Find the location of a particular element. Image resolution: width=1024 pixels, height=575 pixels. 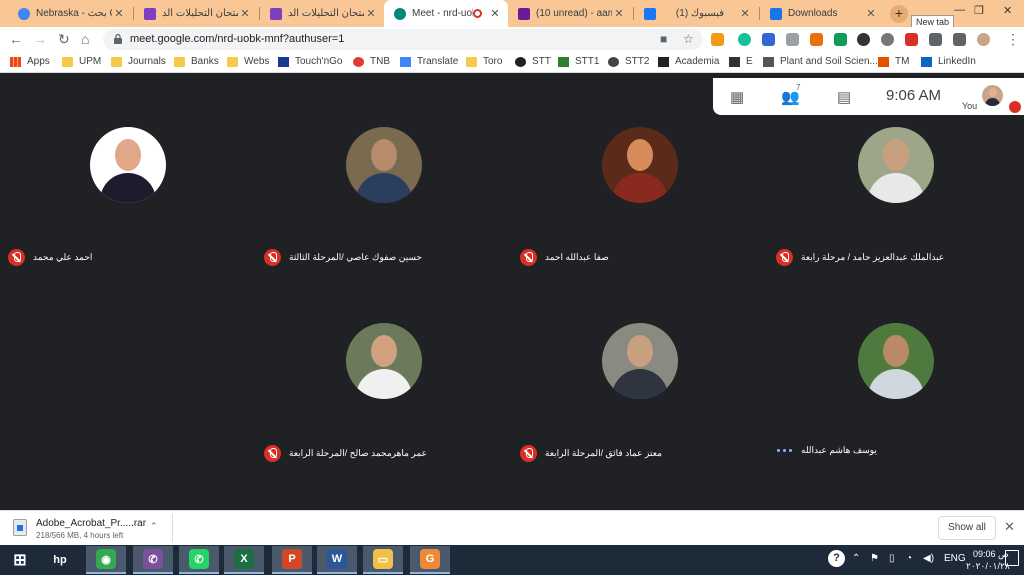

excel-taskbar-button: X is located at coordinates (244, 560).